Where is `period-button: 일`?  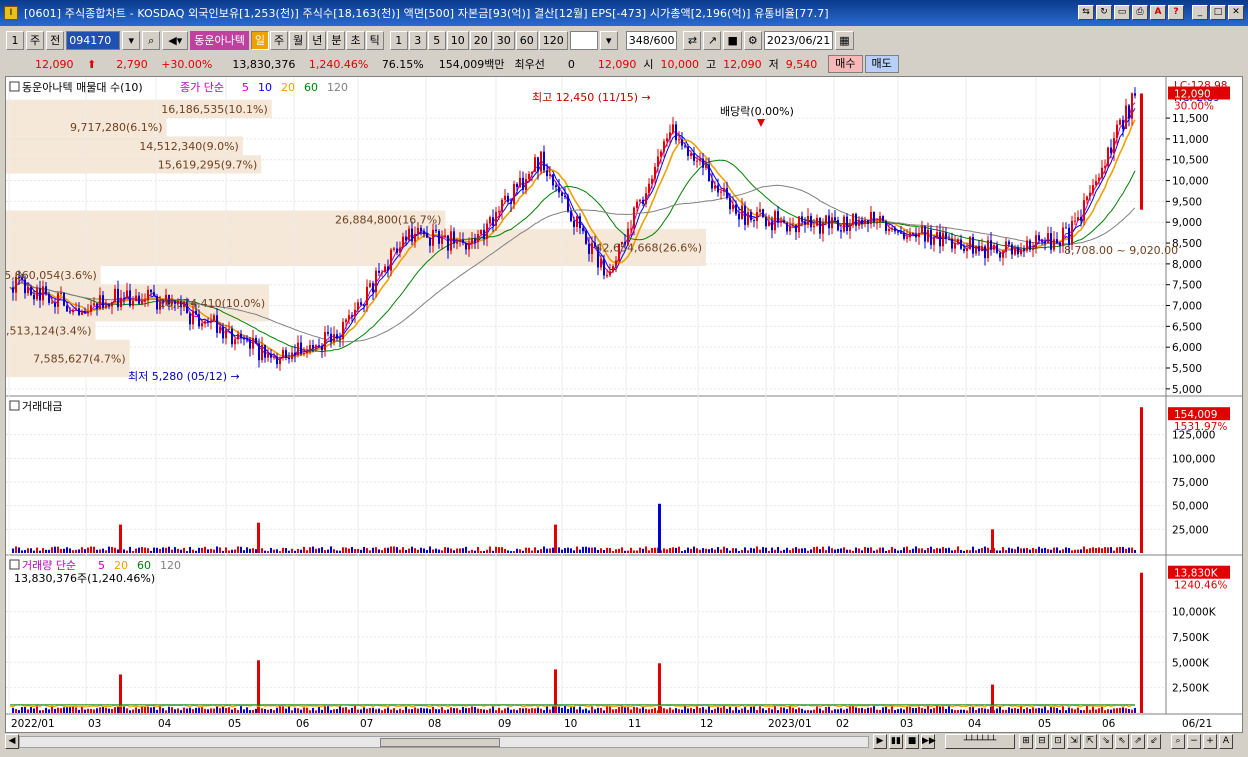
period-button: 일 is located at coordinates (259, 40).